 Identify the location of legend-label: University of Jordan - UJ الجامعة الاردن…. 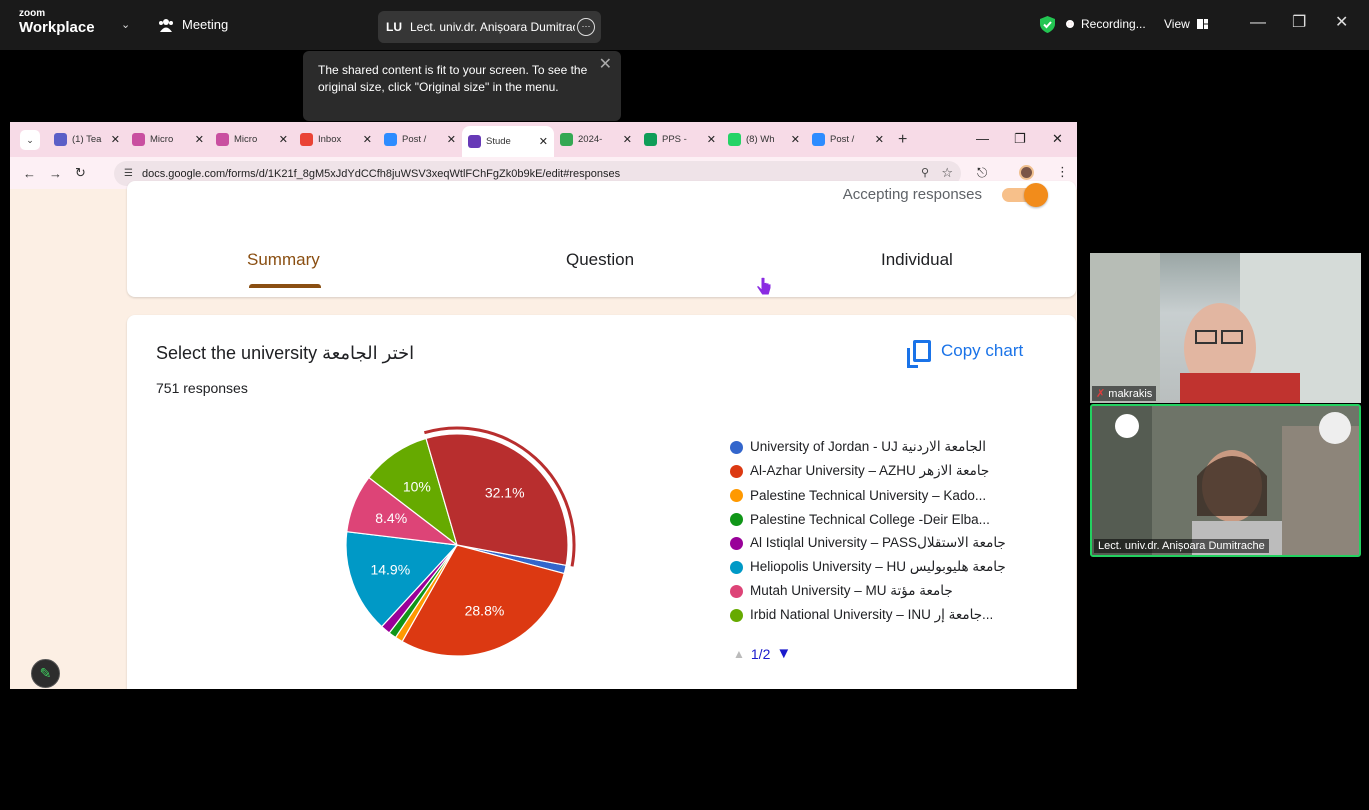
(868, 446).